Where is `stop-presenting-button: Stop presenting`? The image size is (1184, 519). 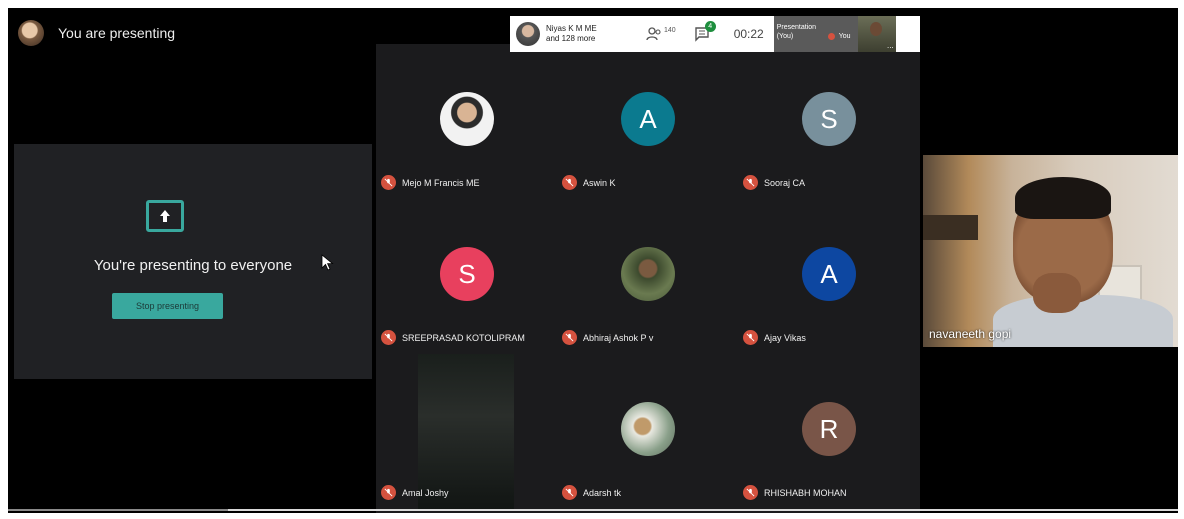 stop-presenting-button: Stop presenting is located at coordinates (167, 306).